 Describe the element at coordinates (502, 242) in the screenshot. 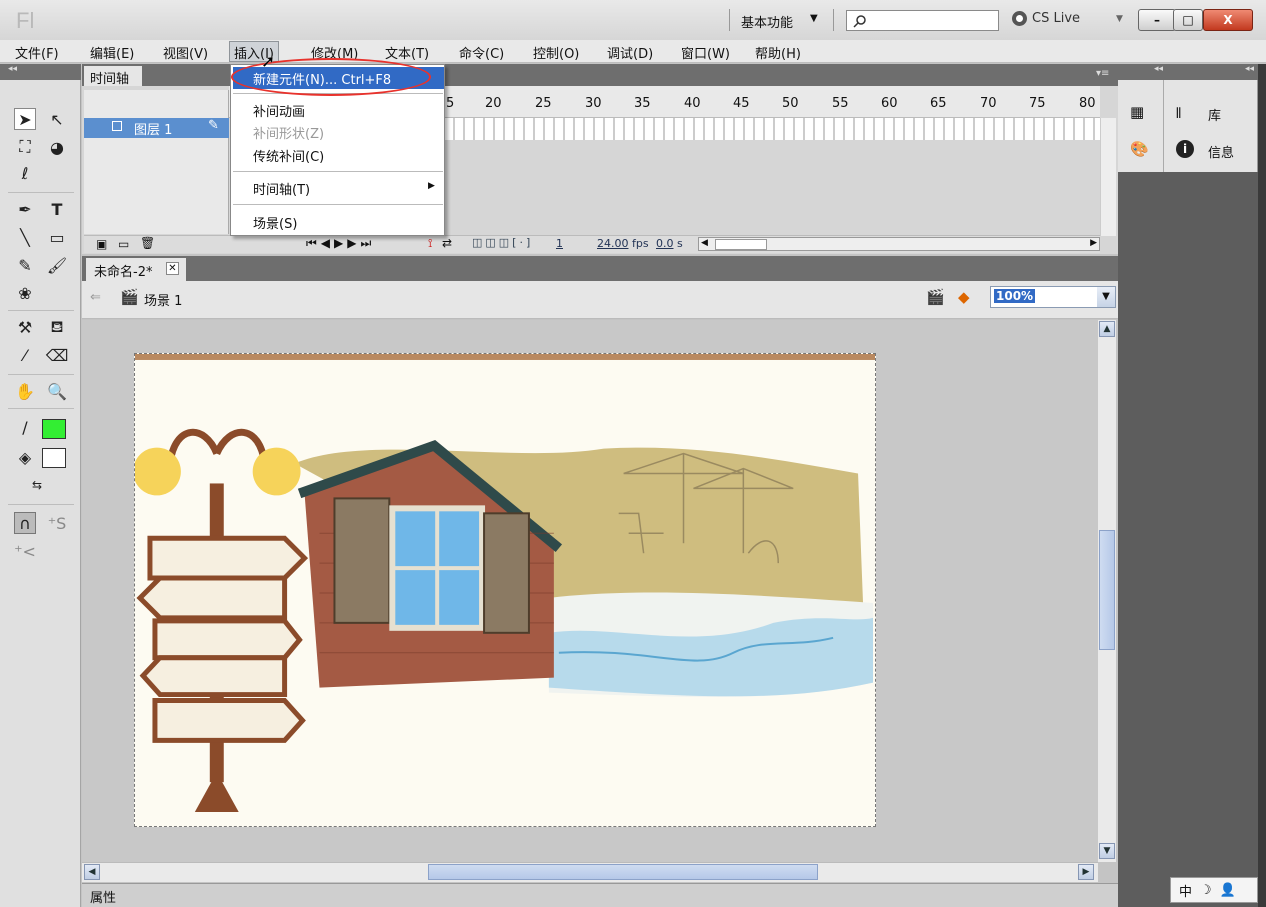

I see `onion-skin-icons: ◫◫◫[·]` at that location.